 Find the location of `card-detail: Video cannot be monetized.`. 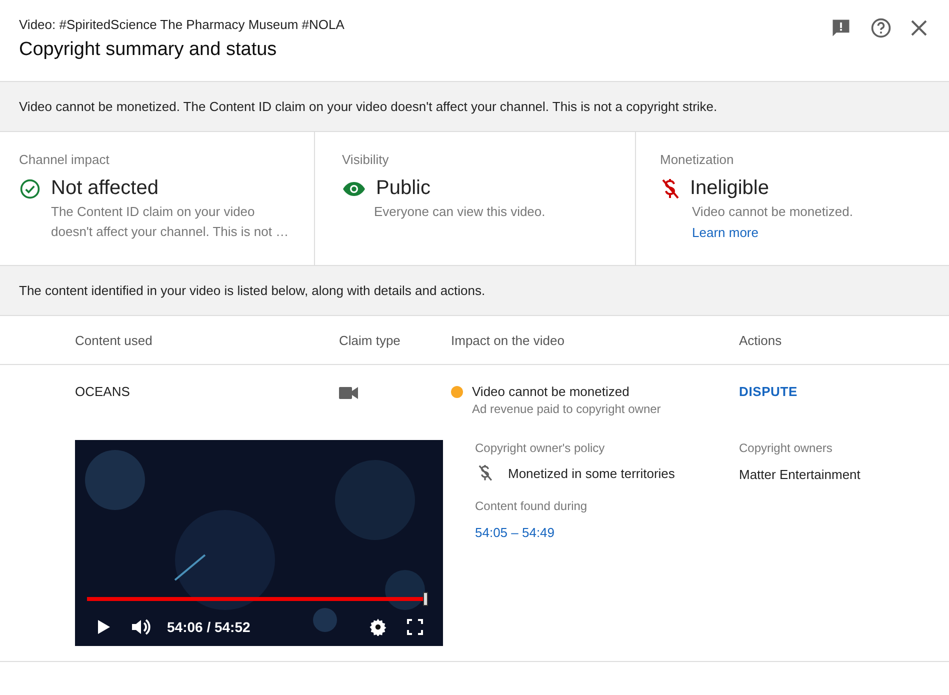

card-detail: Video cannot be monetized. is located at coordinates (773, 212).